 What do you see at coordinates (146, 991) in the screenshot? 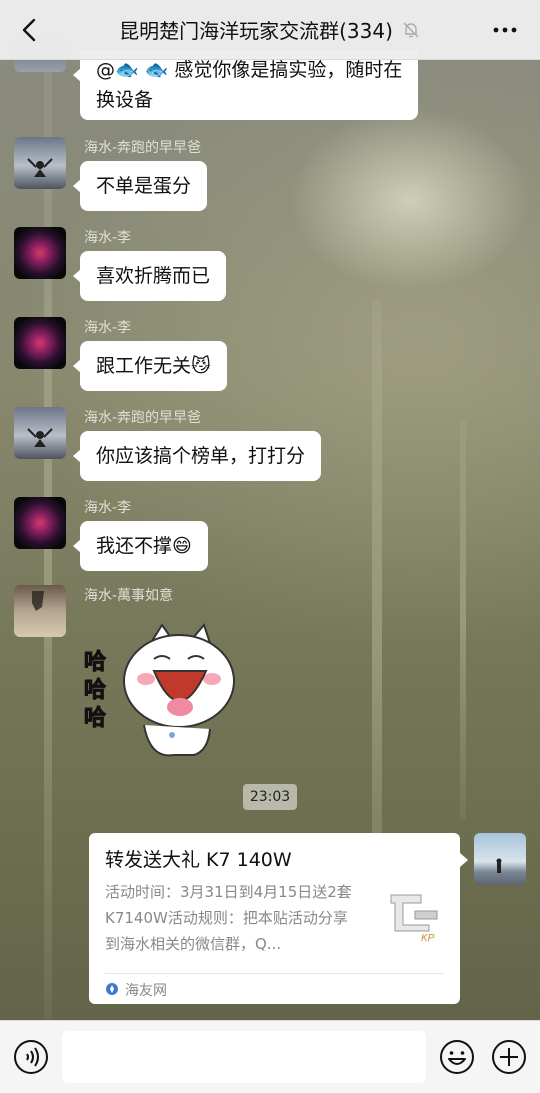
I see `card-source: 海友网` at bounding box center [146, 991].